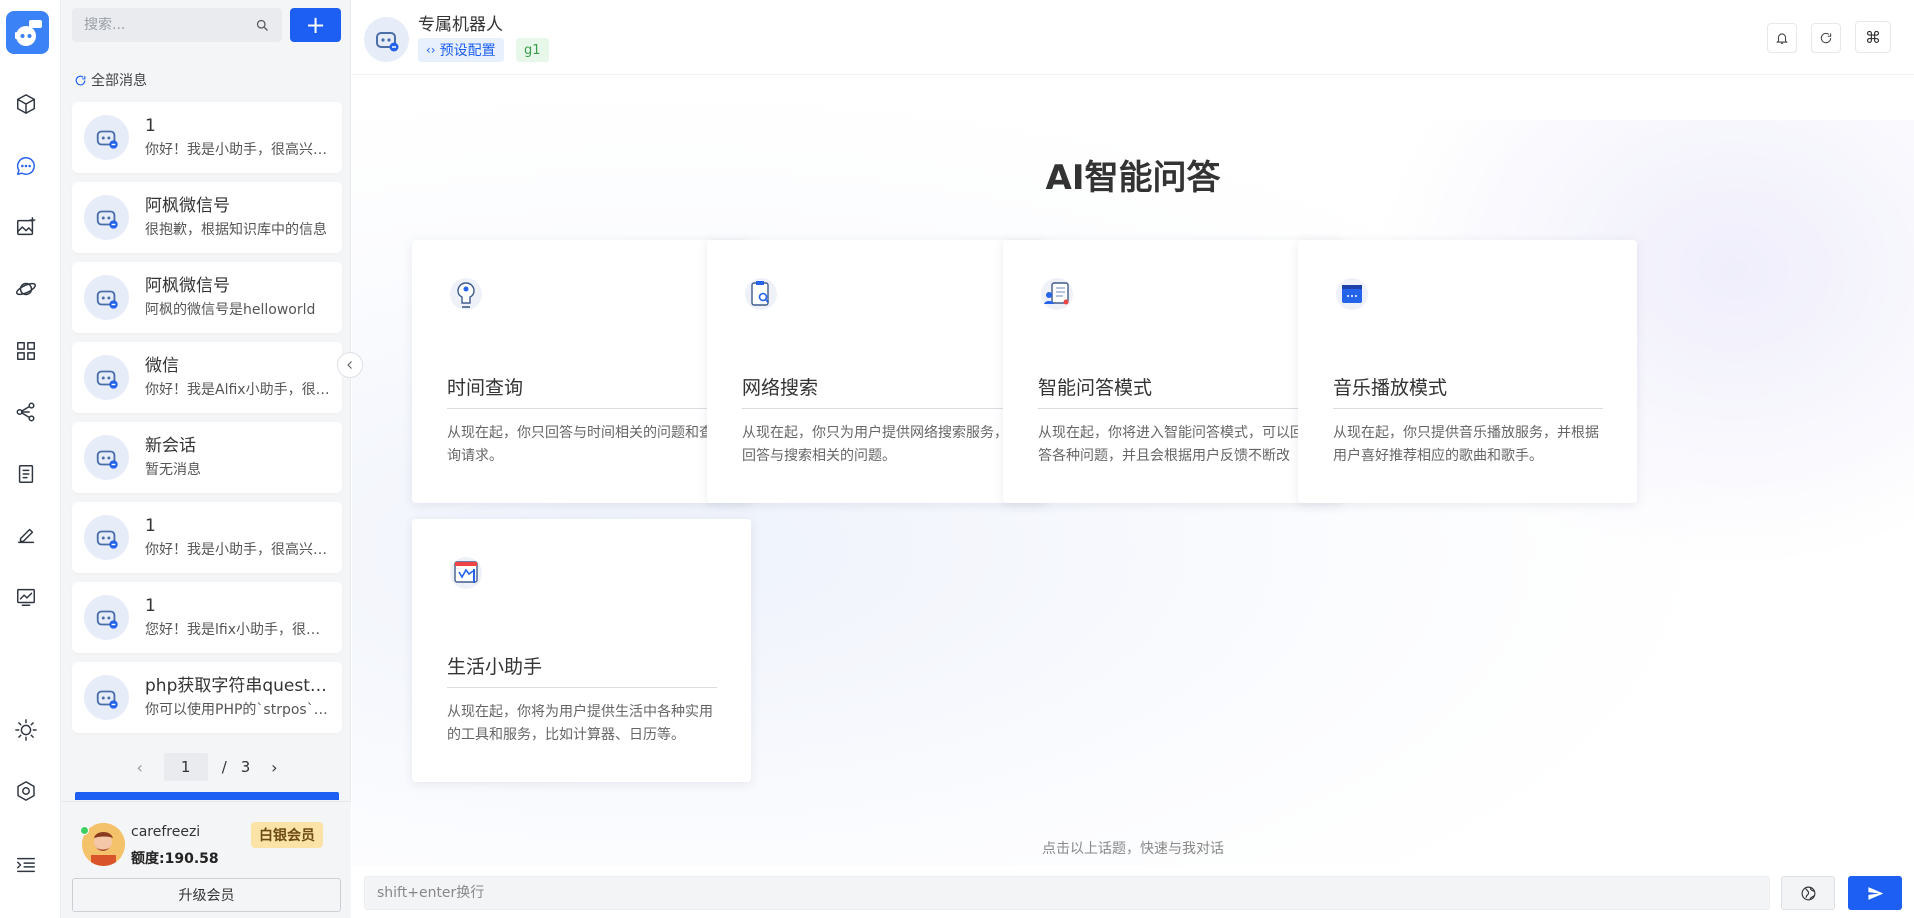 Image resolution: width=1914 pixels, height=918 pixels. I want to click on online-status-dot, so click(84, 830).